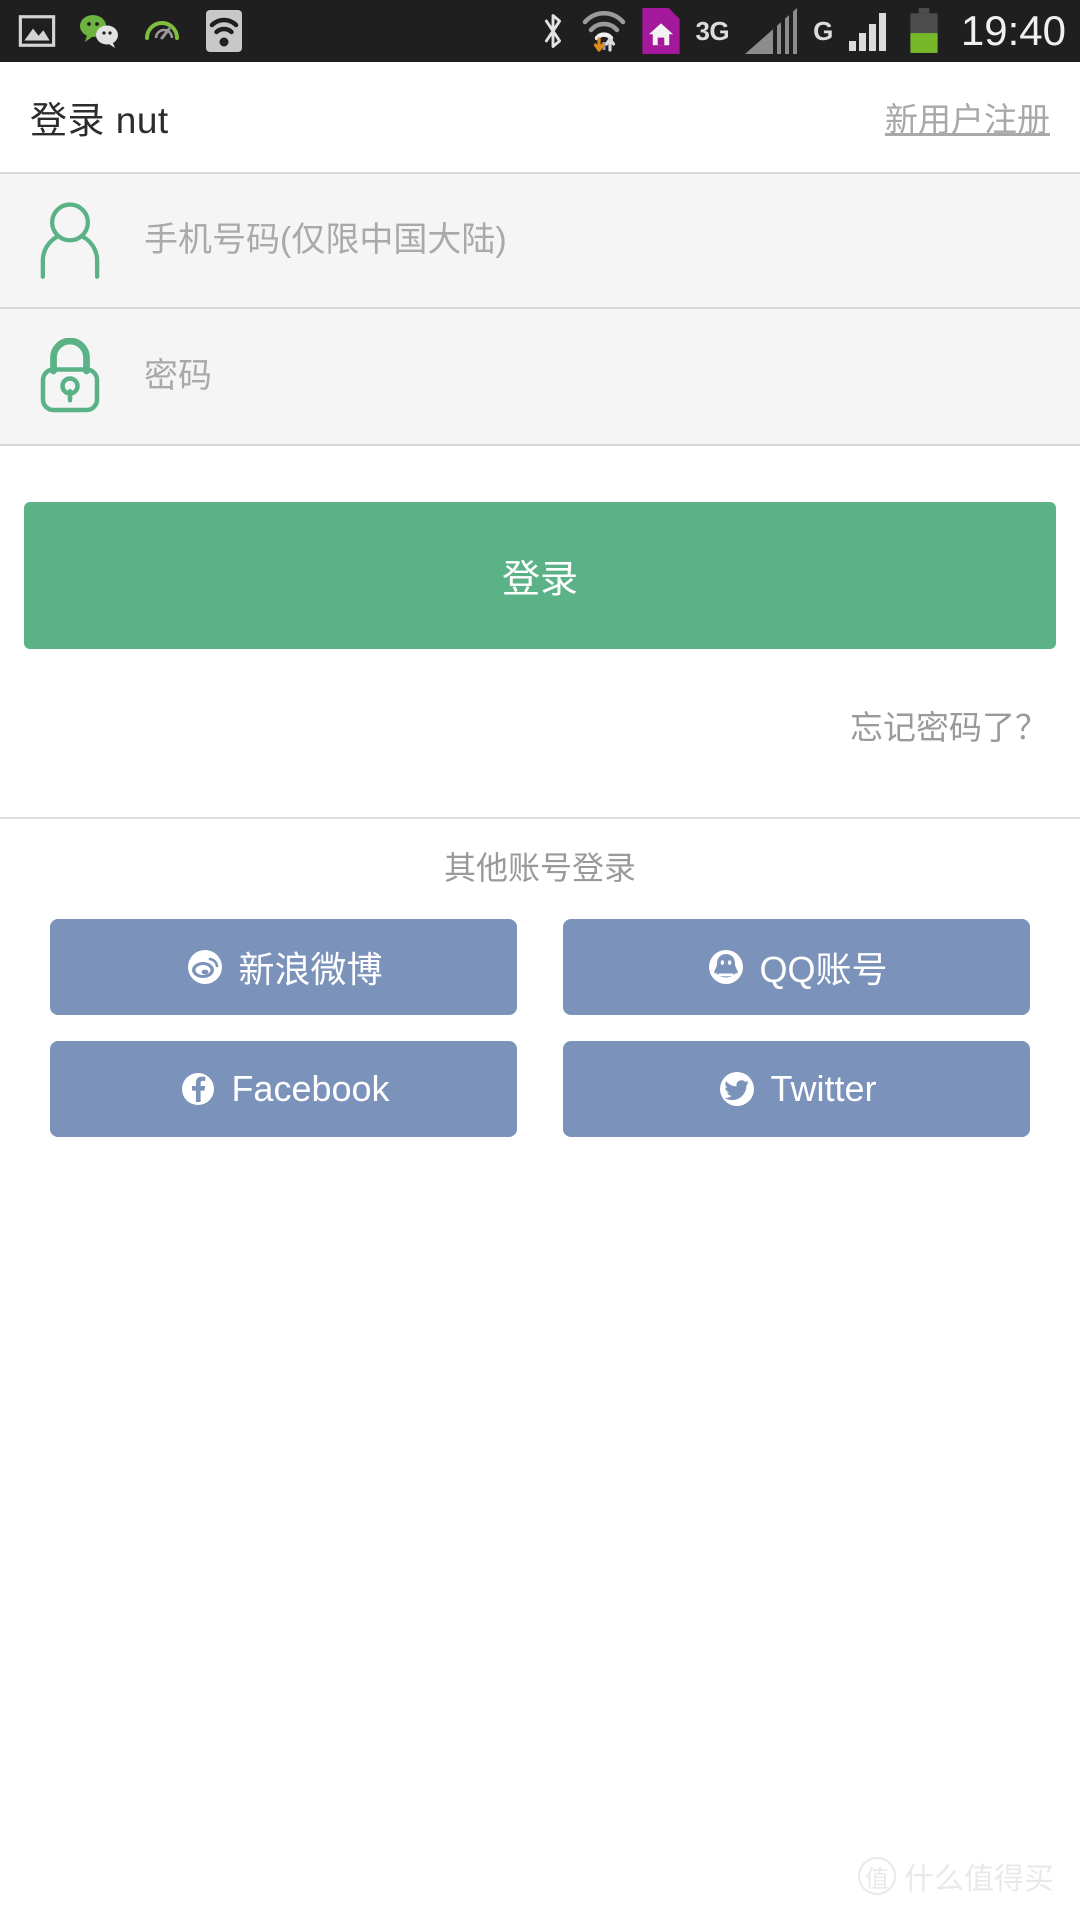  What do you see at coordinates (540, 1013) in the screenshot?
I see `social-login-grid: 新浪微博 QQ账号 Facebook Twitter` at bounding box center [540, 1013].